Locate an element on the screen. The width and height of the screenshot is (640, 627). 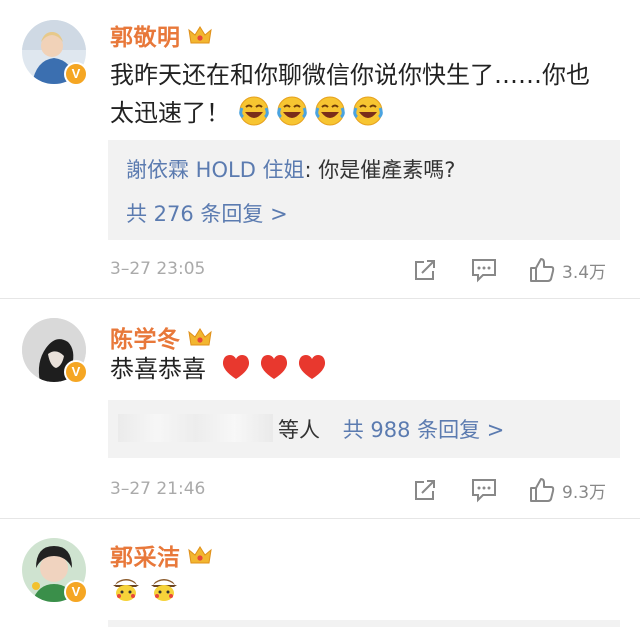
like-button: 9.3万 is located at coordinates (567, 490).